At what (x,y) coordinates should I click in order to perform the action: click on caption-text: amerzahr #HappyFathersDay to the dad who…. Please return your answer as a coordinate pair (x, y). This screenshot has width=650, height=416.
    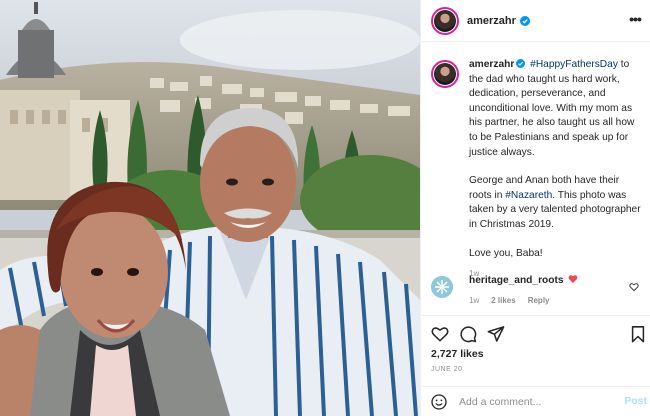
    Looking at the image, I should click on (556, 109).